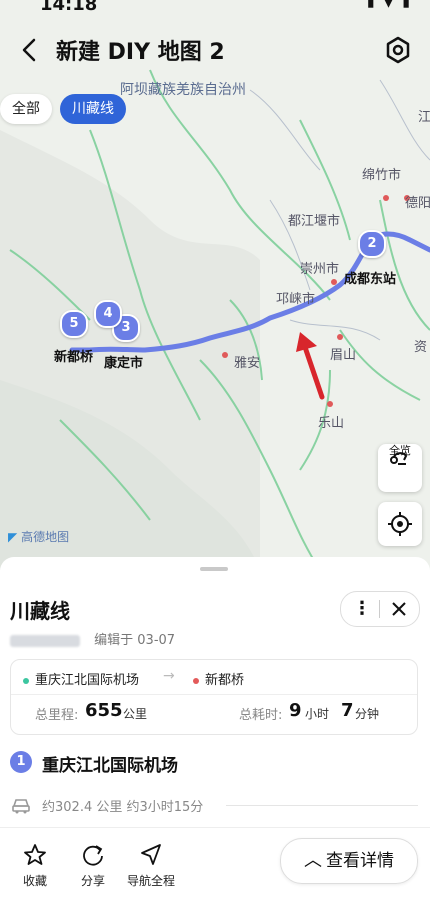 This screenshot has width=430, height=917. Describe the element at coordinates (347, 710) in the screenshot. I see `time-minutes: 7` at that location.